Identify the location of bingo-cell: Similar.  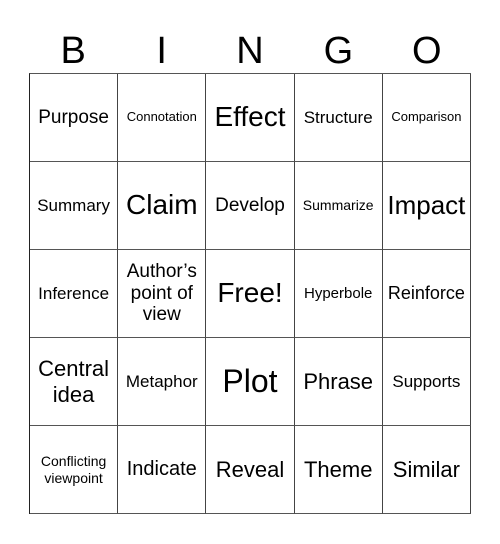
(426, 470).